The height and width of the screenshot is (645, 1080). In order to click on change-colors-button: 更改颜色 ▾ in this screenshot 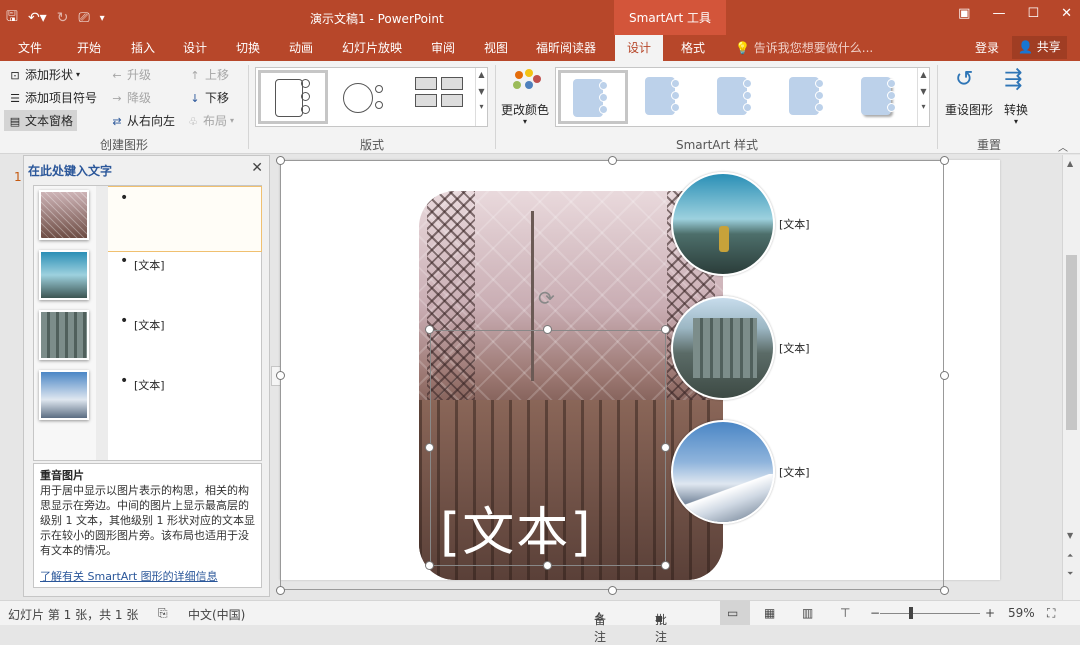, I will do `click(526, 107)`.